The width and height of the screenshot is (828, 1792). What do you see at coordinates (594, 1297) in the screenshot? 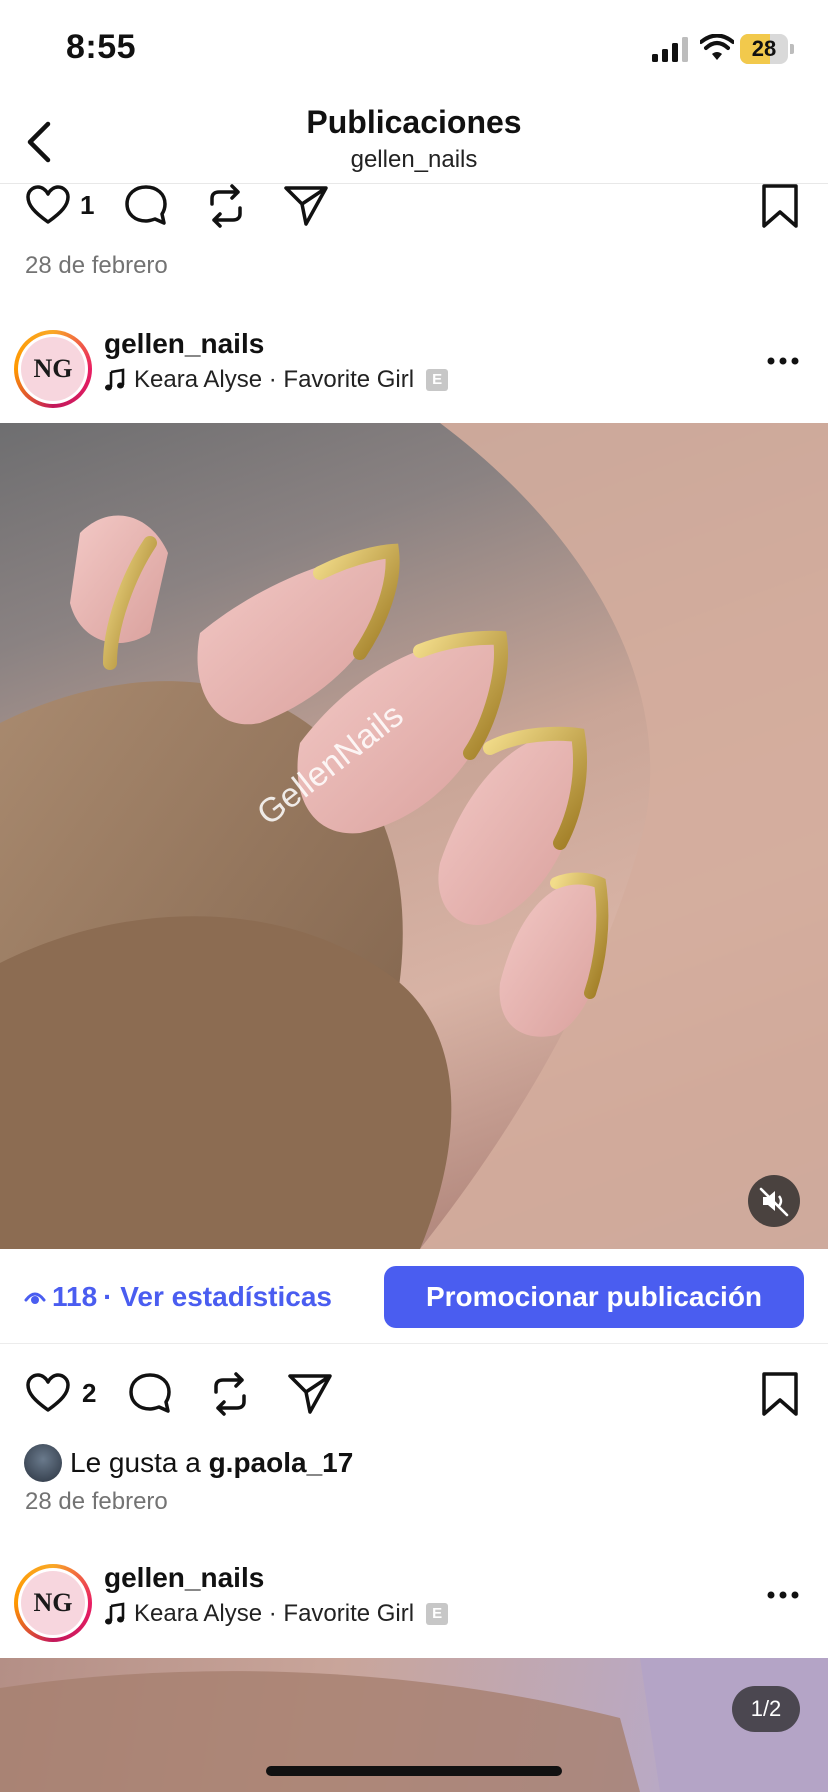
I see `promote-post-button: Promocionar publicación` at bounding box center [594, 1297].